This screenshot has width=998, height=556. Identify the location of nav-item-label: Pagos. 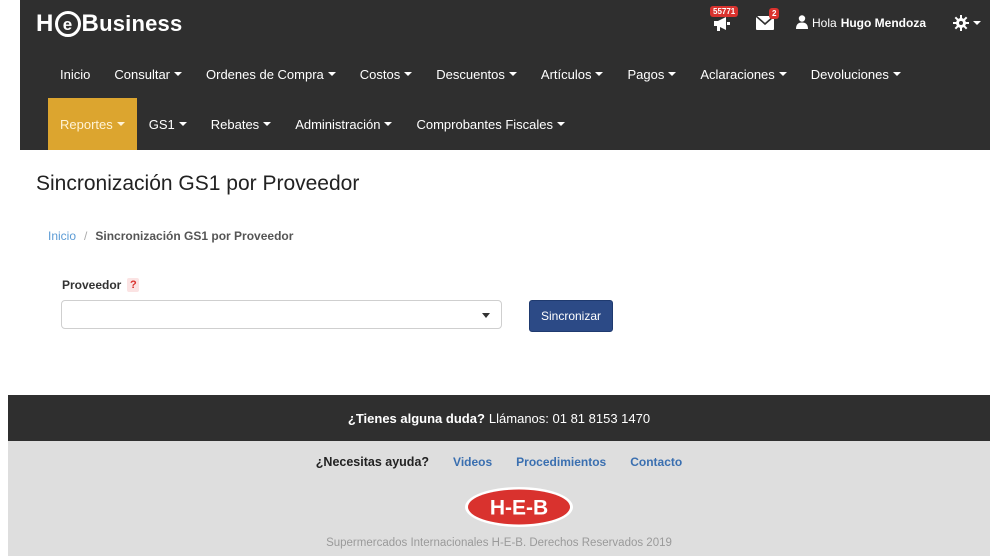
(646, 74).